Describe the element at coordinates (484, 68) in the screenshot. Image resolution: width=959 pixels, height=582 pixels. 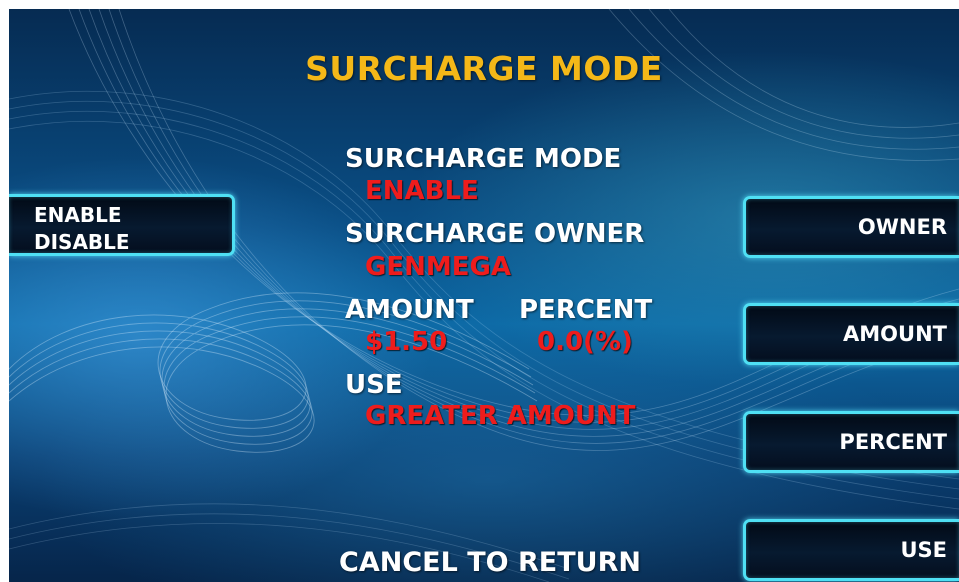
I see `screen-title: SURCHARGE MODE` at that location.